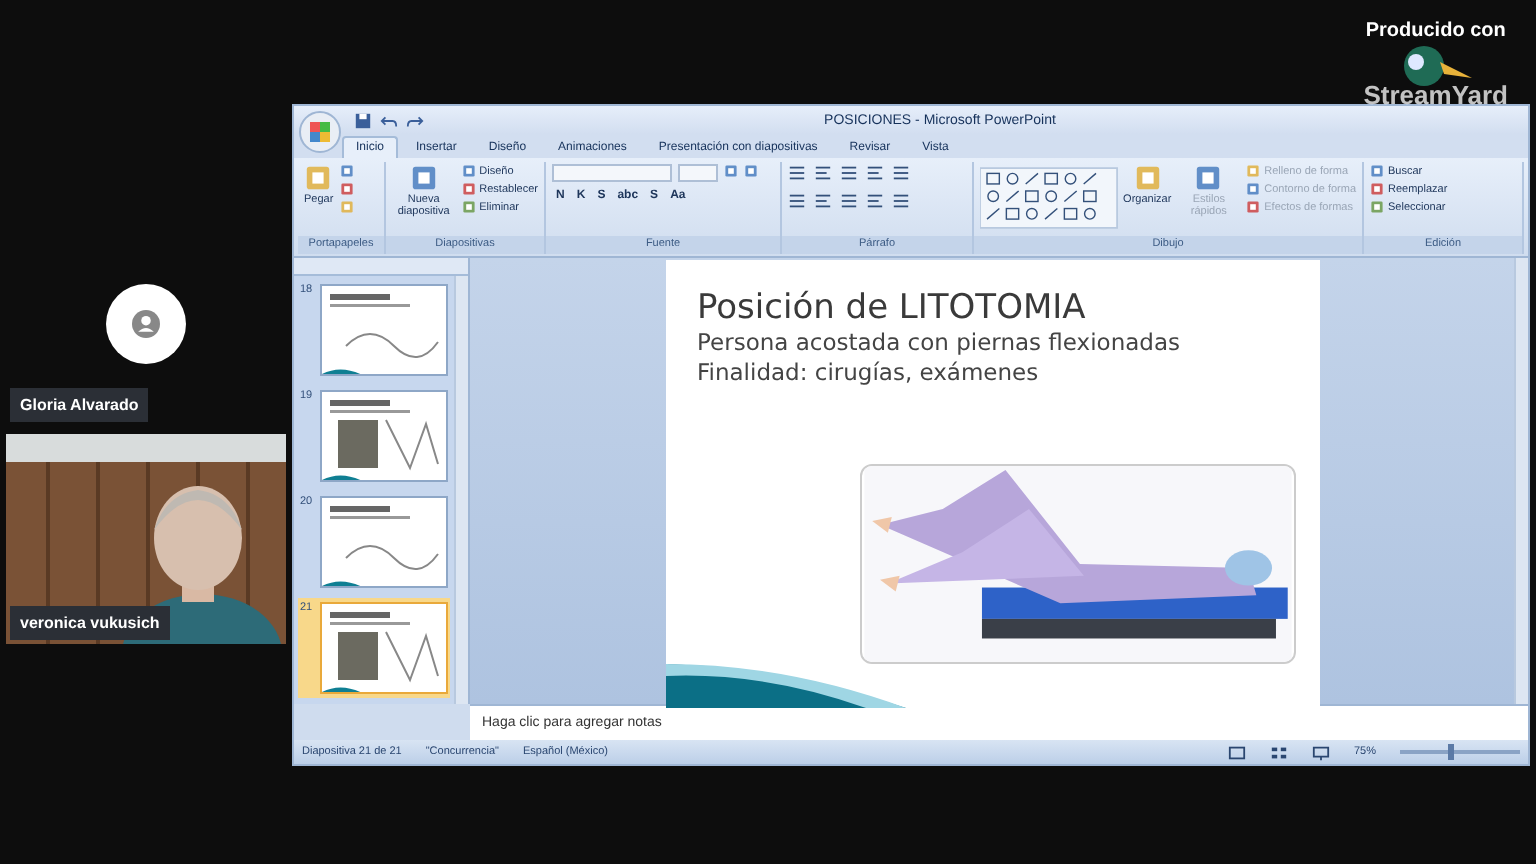  I want to click on participant-name: veronica vukusich, so click(90, 623).